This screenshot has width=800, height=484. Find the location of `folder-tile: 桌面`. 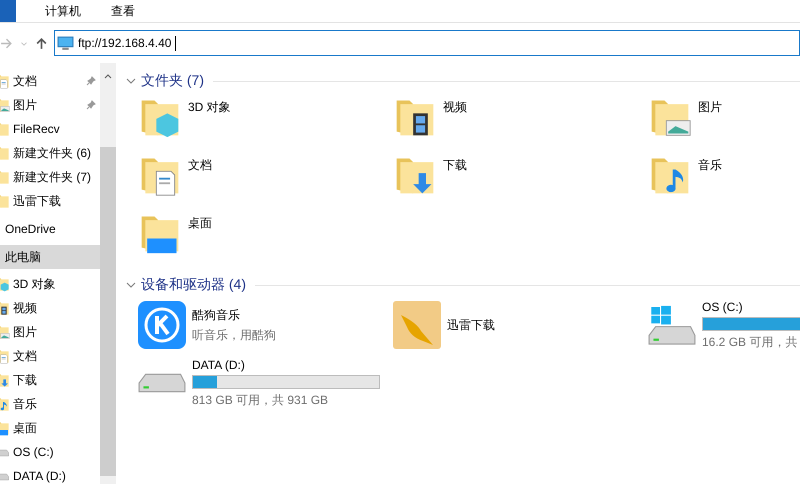

folder-tile: 桌面 is located at coordinates (265, 238).